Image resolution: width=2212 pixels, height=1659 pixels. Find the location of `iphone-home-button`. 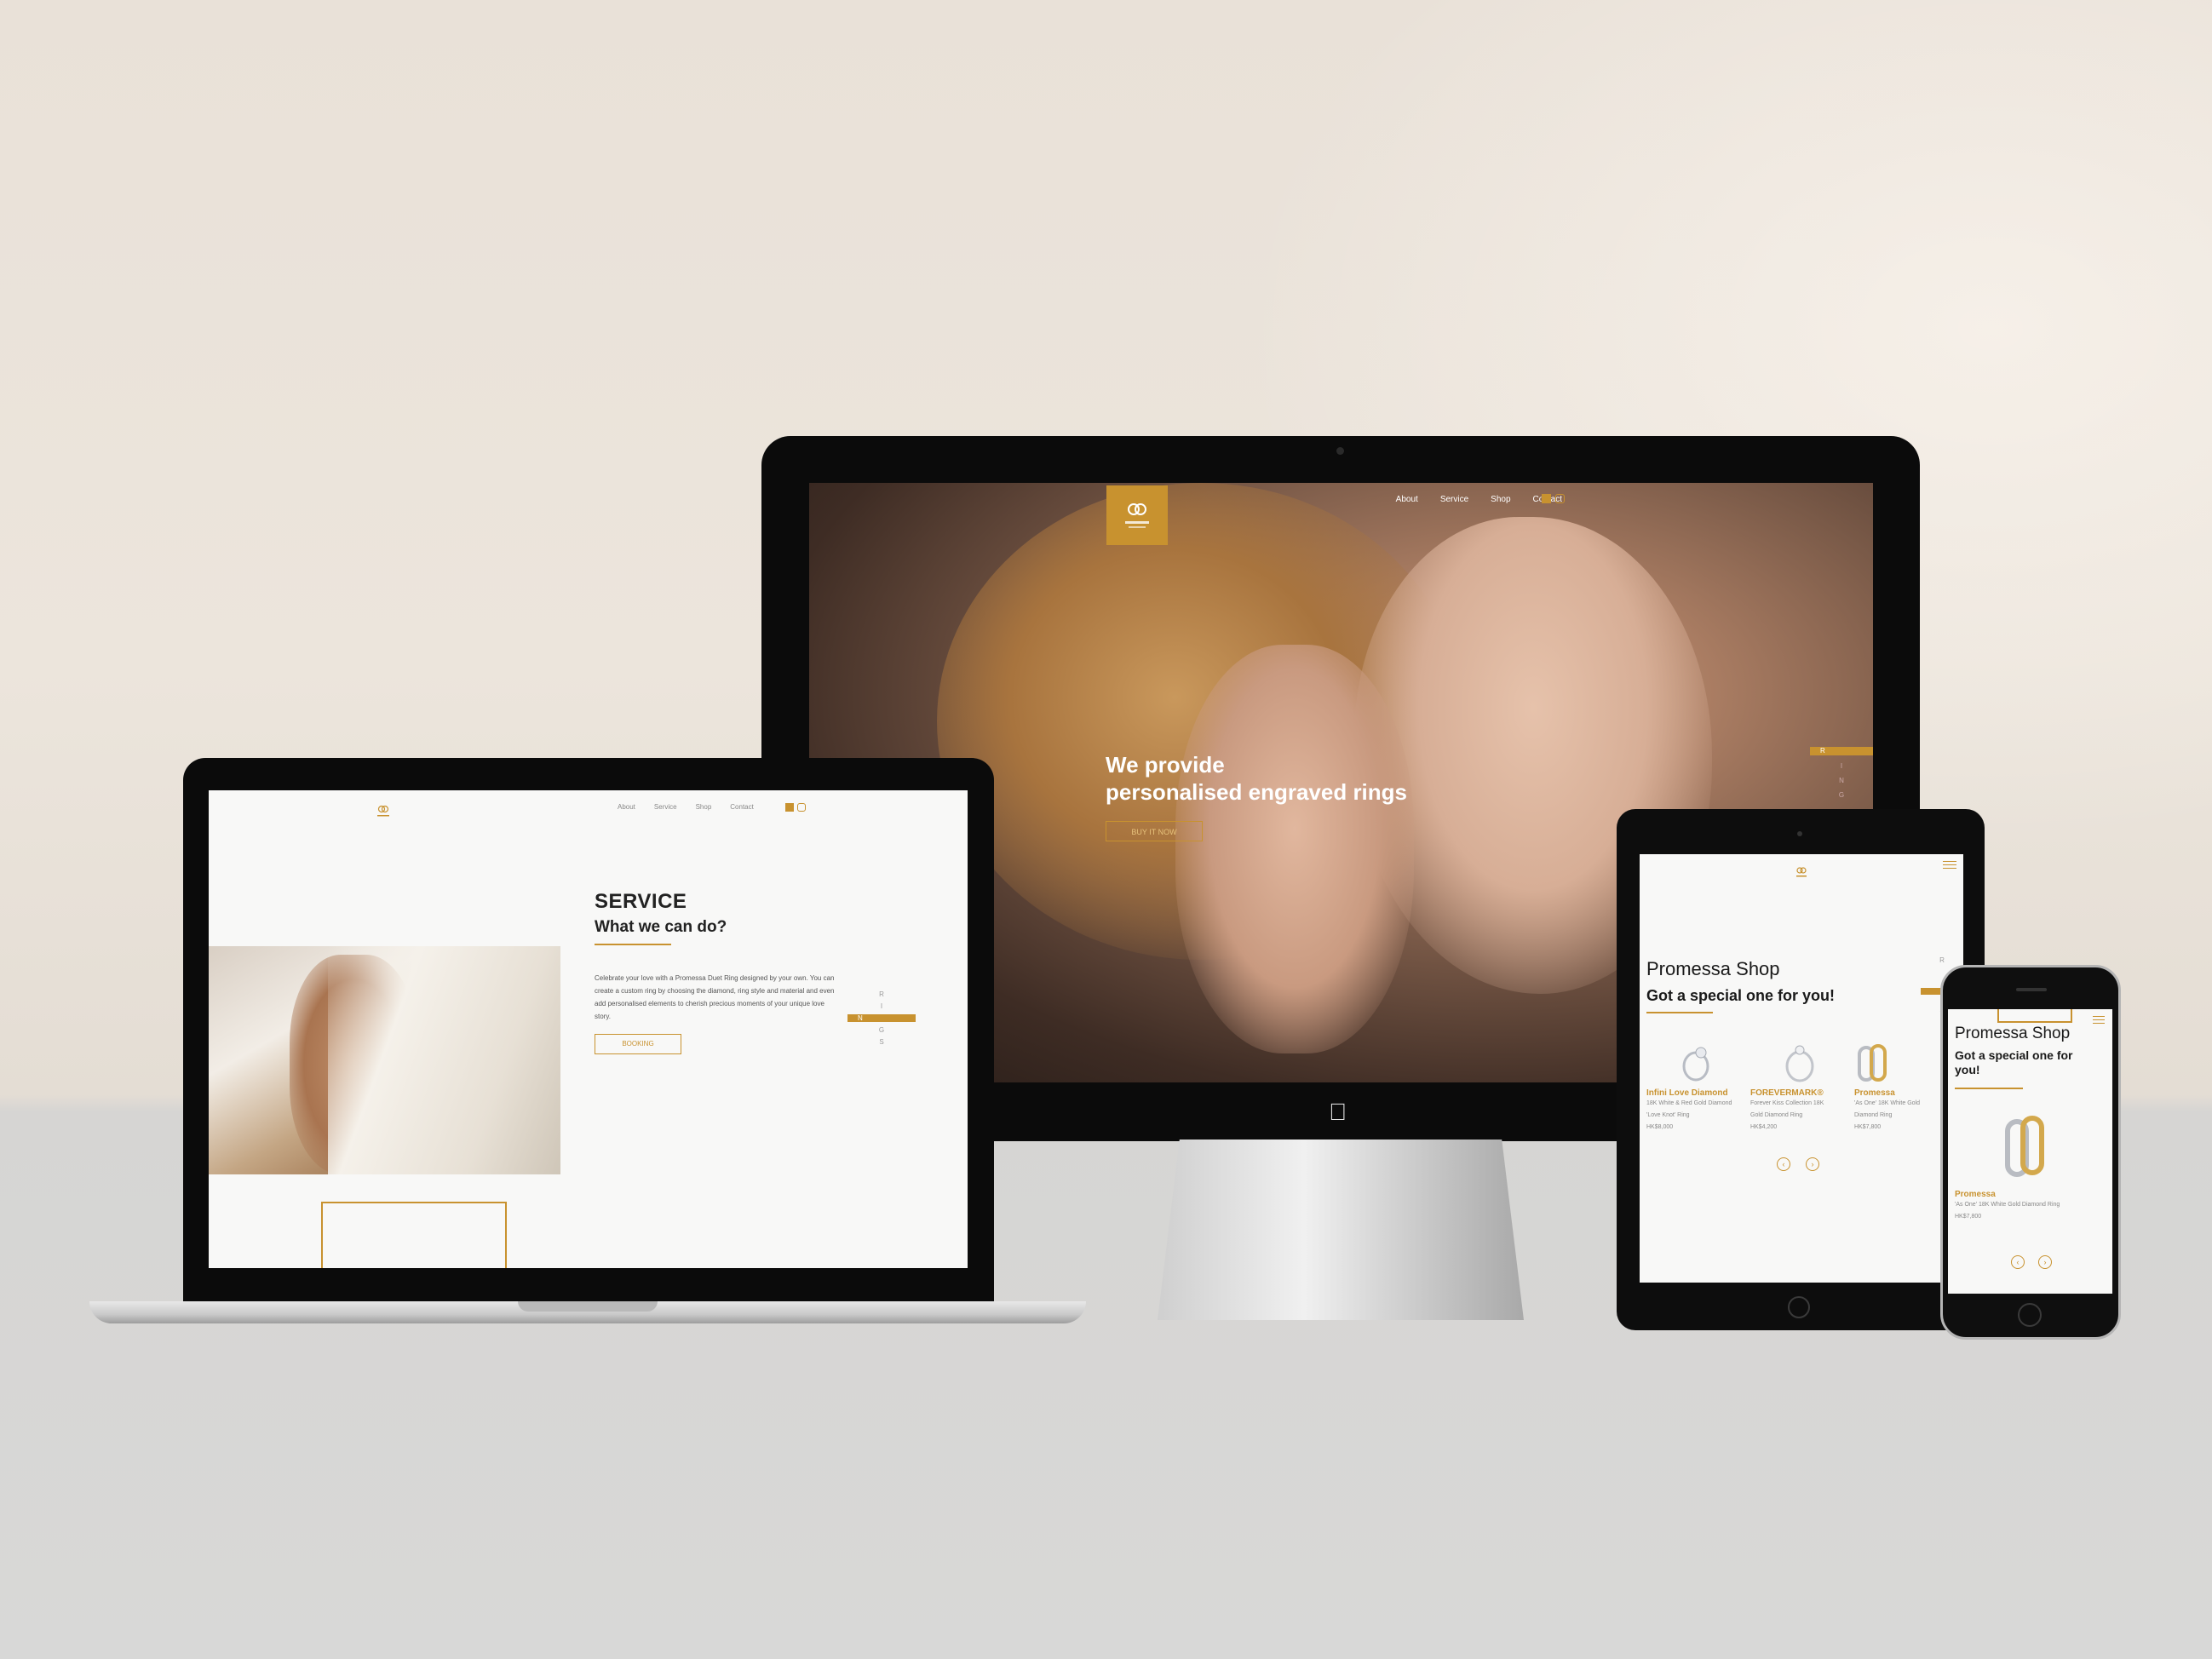

iphone-home-button is located at coordinates (2030, 1315).